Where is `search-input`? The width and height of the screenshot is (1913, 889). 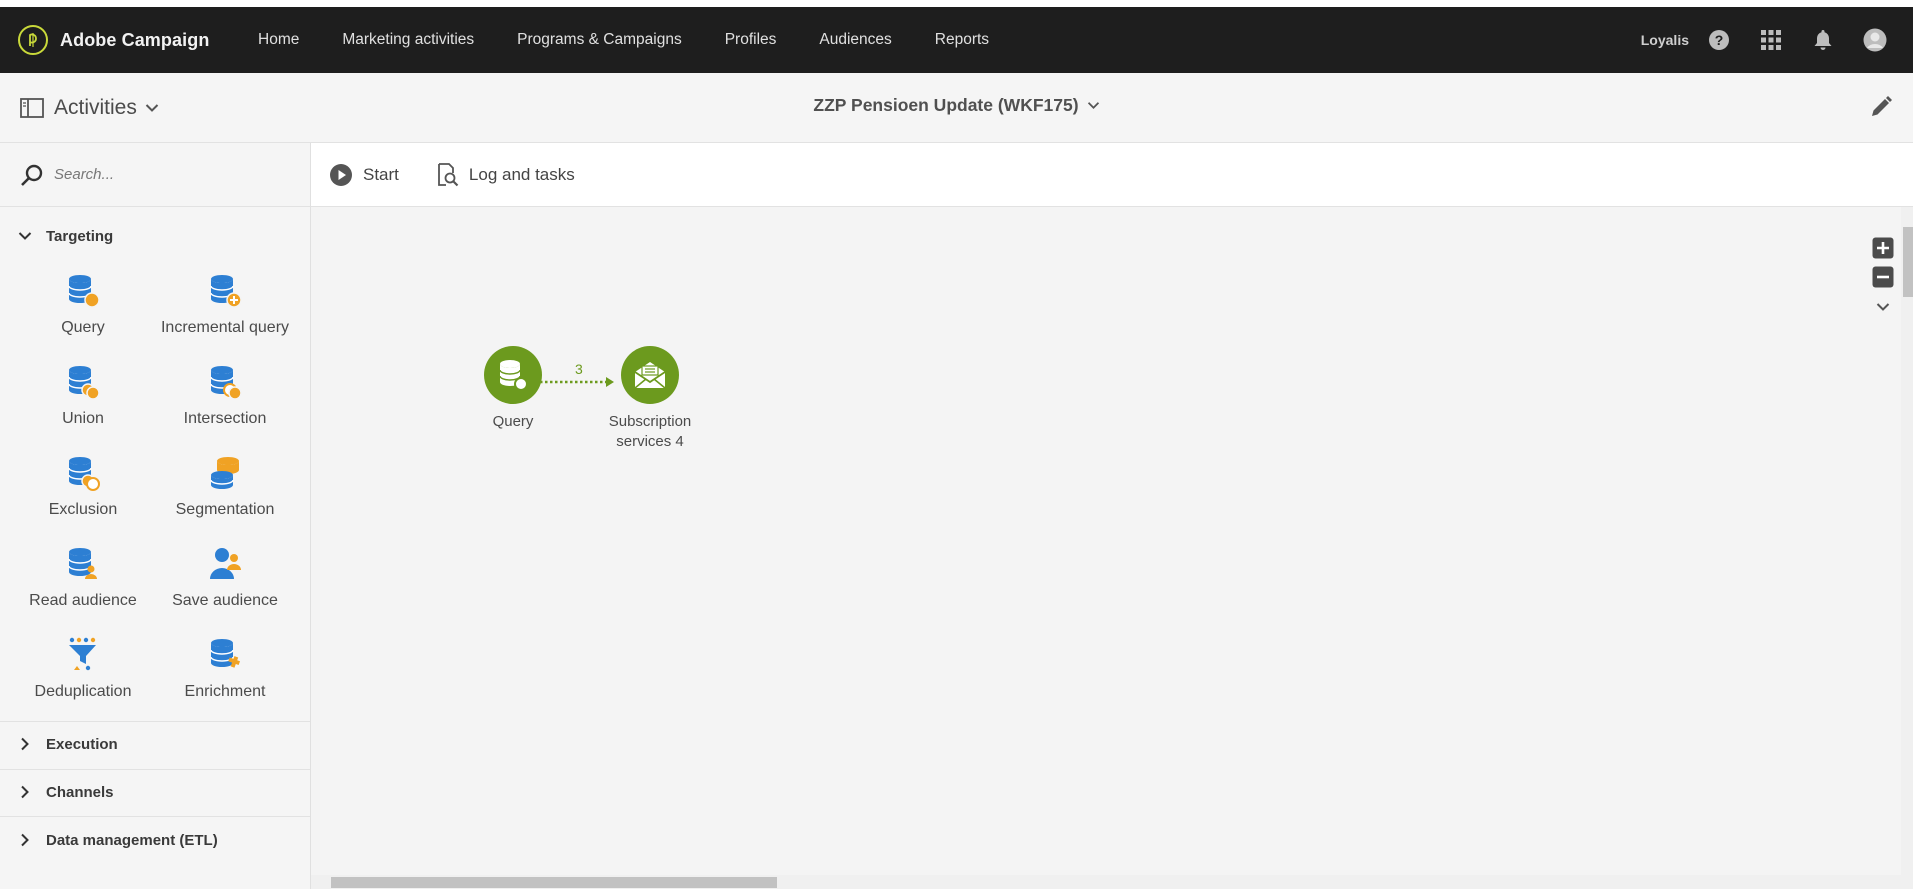
search-input is located at coordinates (174, 174).